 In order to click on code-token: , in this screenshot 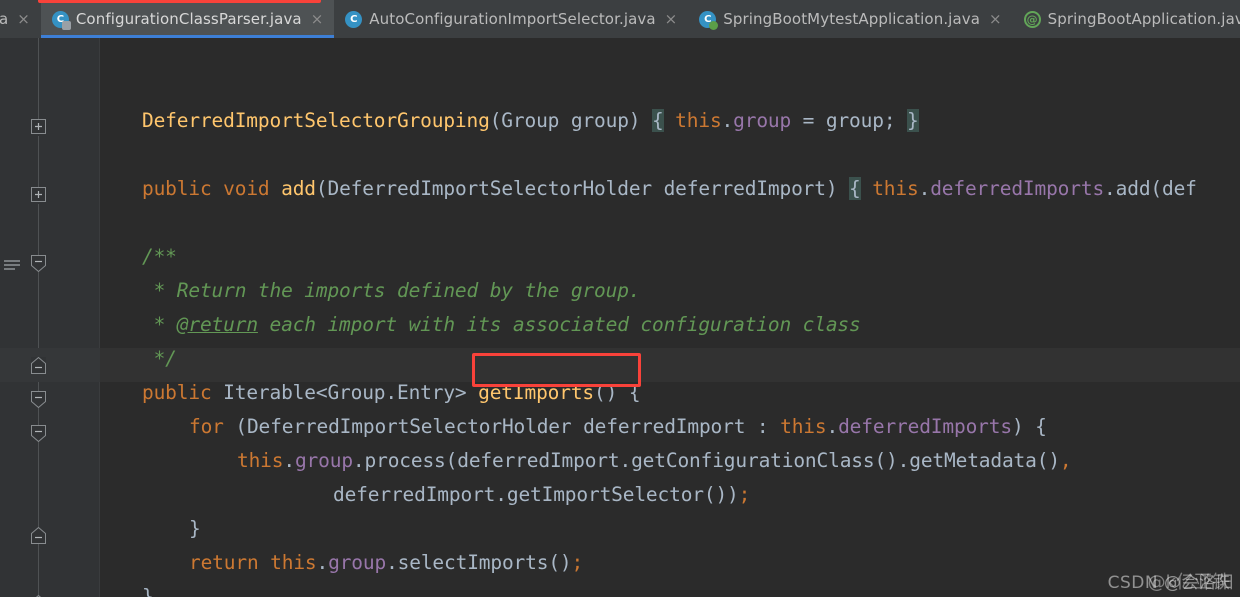, I will do `click(1065, 460)`.